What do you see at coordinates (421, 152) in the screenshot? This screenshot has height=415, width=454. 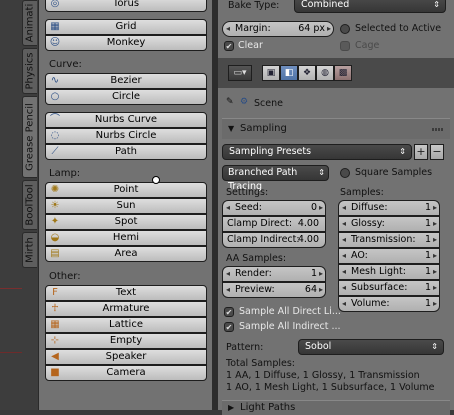 I see `add-preset-button: +` at bounding box center [421, 152].